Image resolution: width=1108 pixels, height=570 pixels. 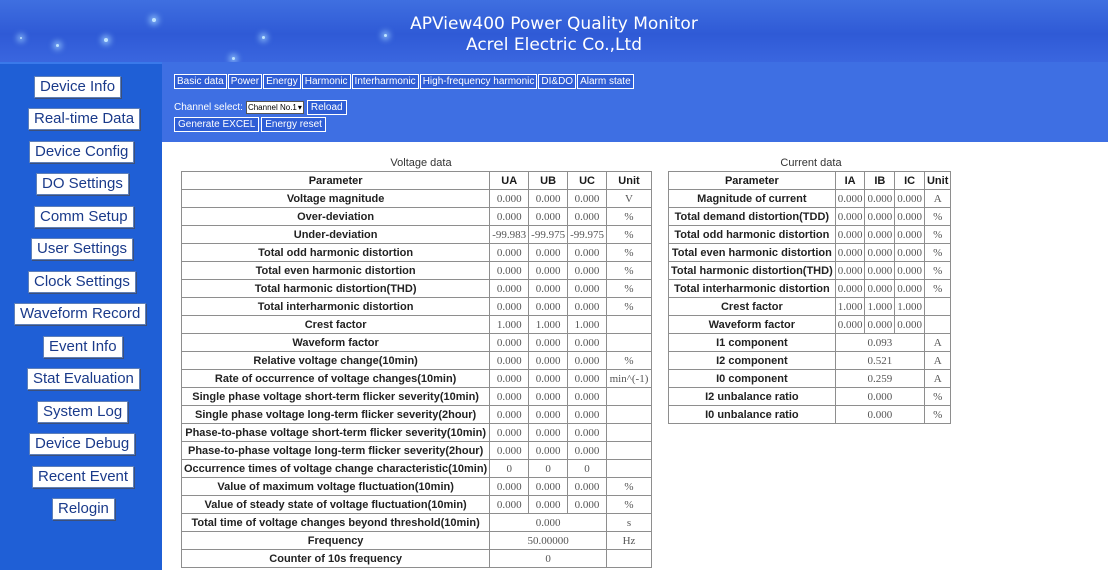 I want to click on nav-user-settings: User Settings, so click(x=82, y=249).